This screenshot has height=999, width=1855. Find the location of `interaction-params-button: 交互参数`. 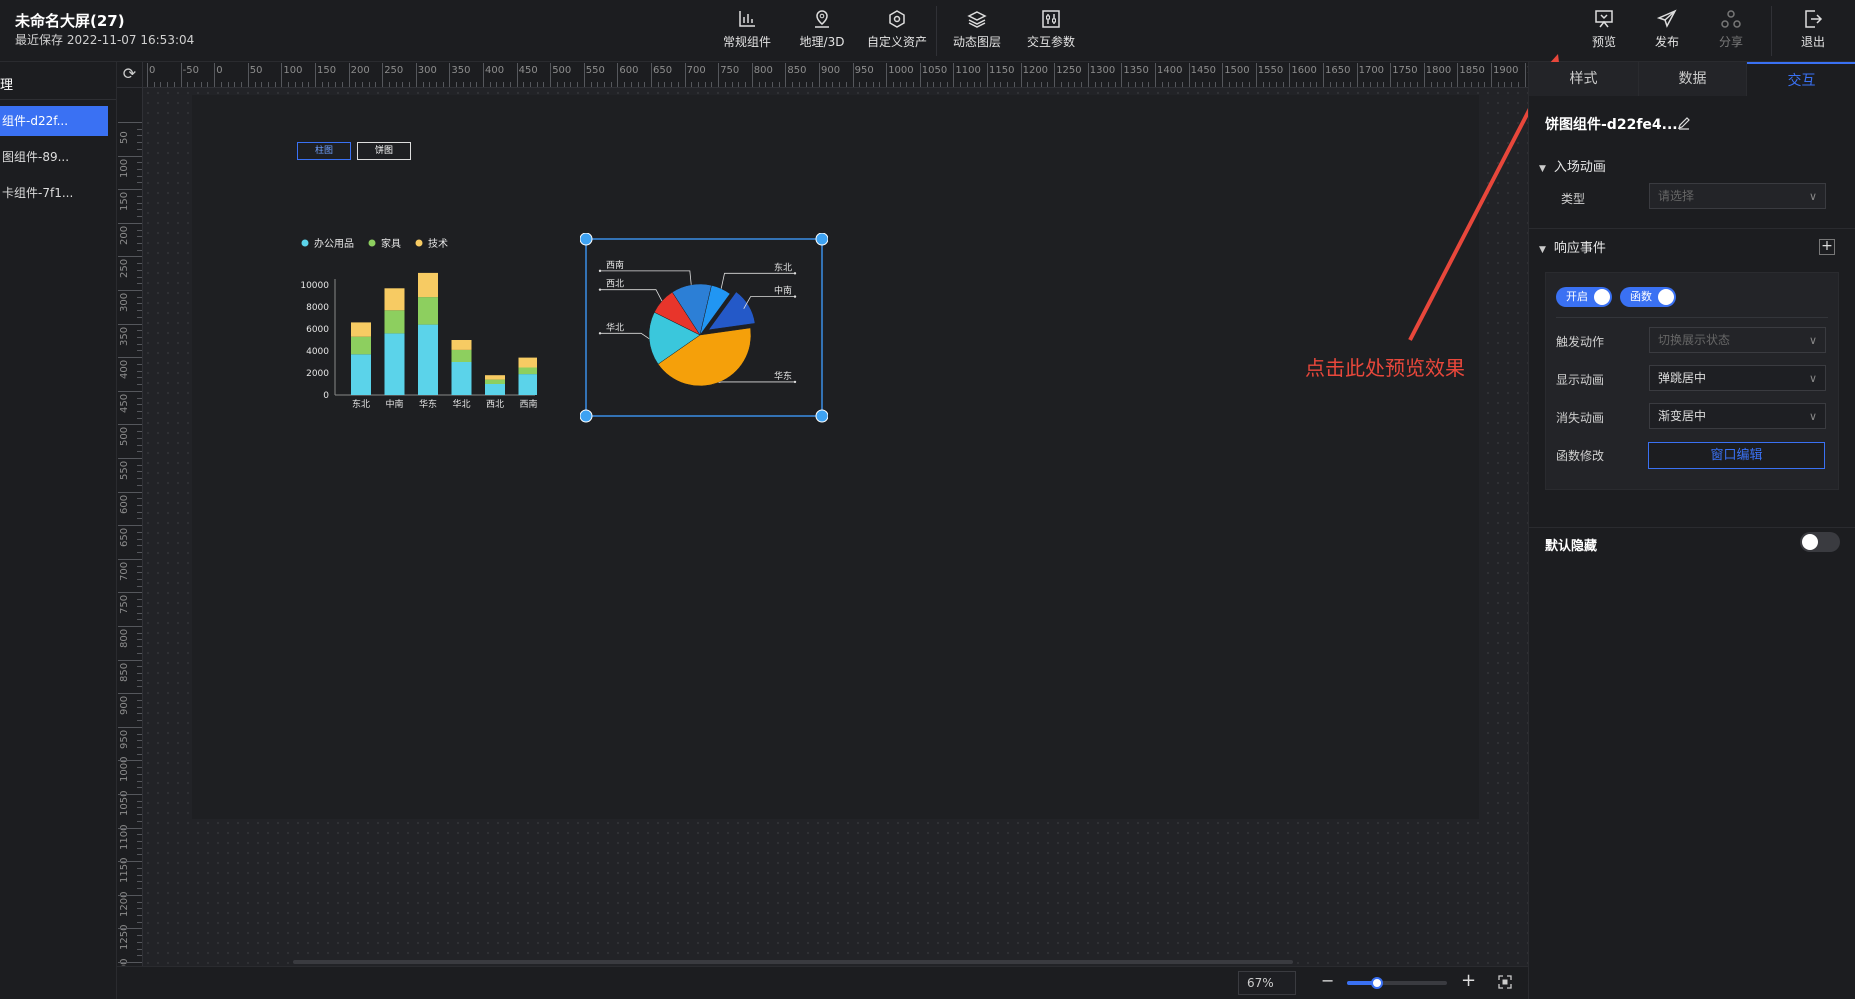

interaction-params-button: 交互参数 is located at coordinates (1051, 31).